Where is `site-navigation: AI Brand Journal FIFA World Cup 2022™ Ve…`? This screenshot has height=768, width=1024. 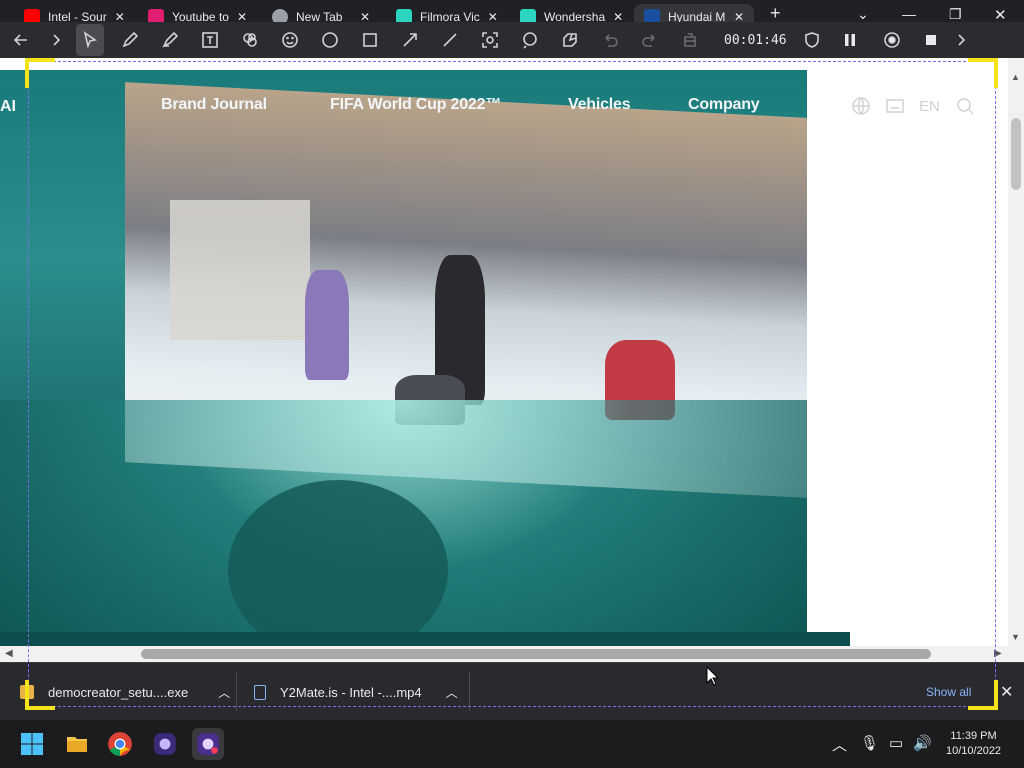
site-navigation: AI Brand Journal FIFA World Cup 2022™ Ve… is located at coordinates (504, 106).